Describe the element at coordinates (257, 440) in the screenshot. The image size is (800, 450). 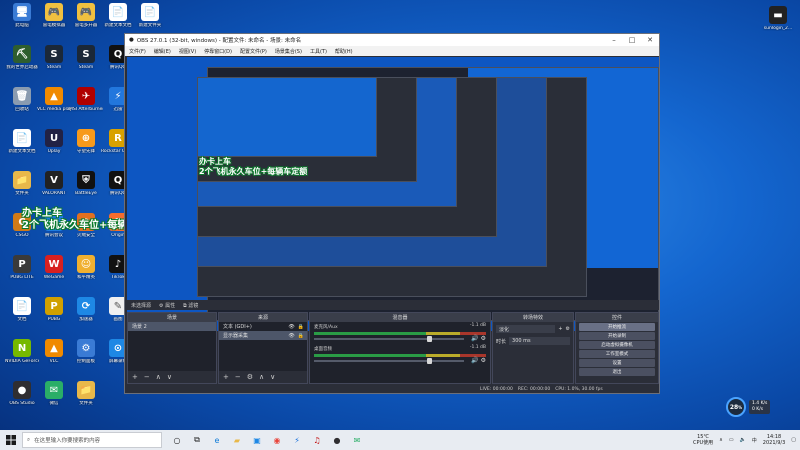
I see `store-icon: ▣` at that location.